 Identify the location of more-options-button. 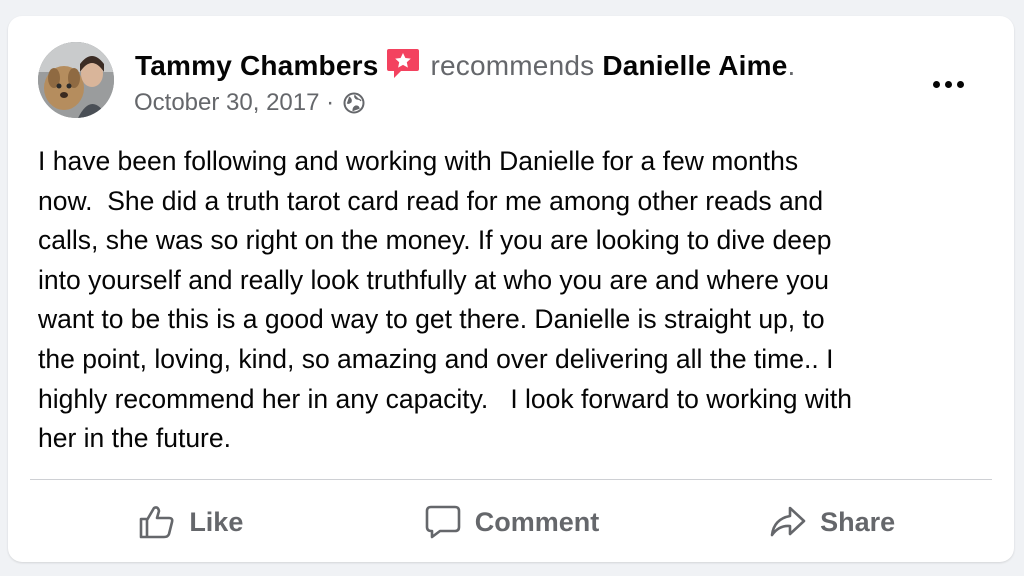
(948, 84).